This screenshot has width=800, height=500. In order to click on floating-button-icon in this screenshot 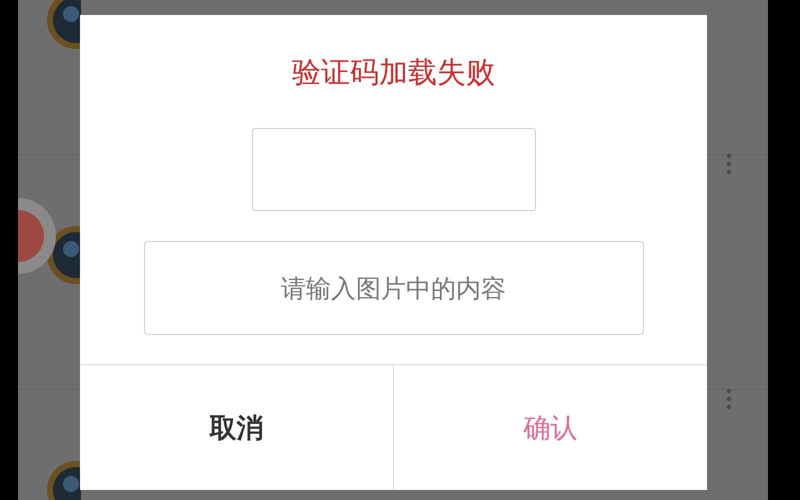, I will do `click(38, 236)`.